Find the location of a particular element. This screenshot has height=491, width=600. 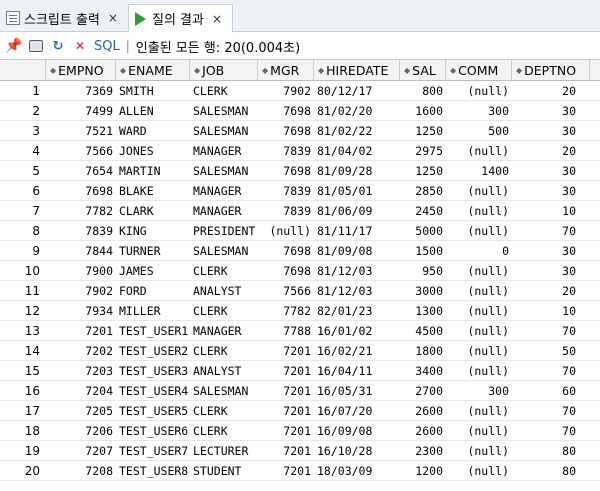

cell-comm: 1400 is located at coordinates (479, 170).